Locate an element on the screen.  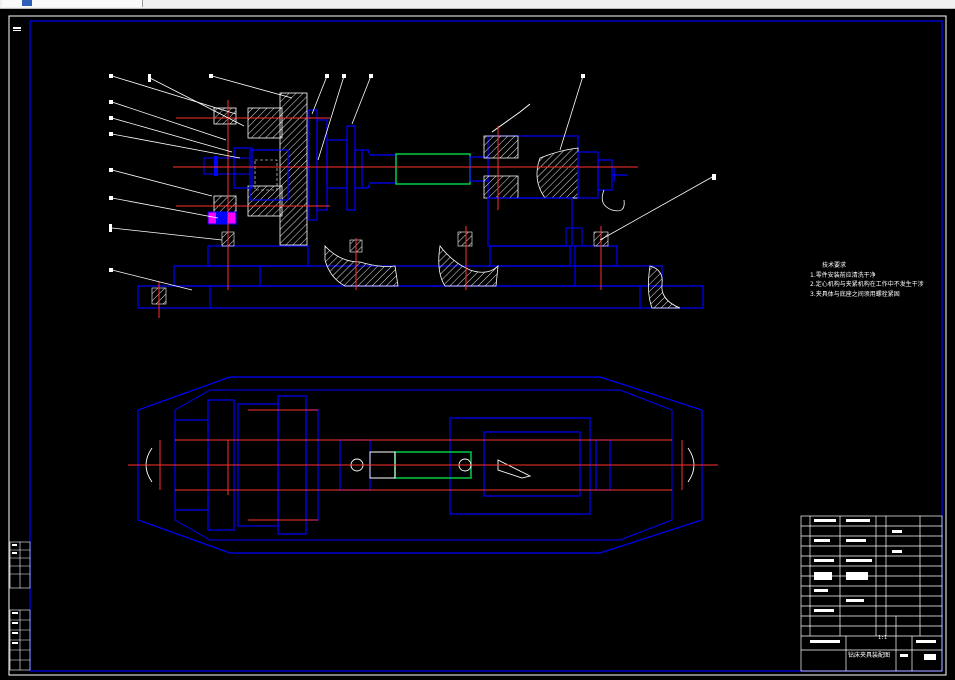
workpiece is located at coordinates (433, 169).